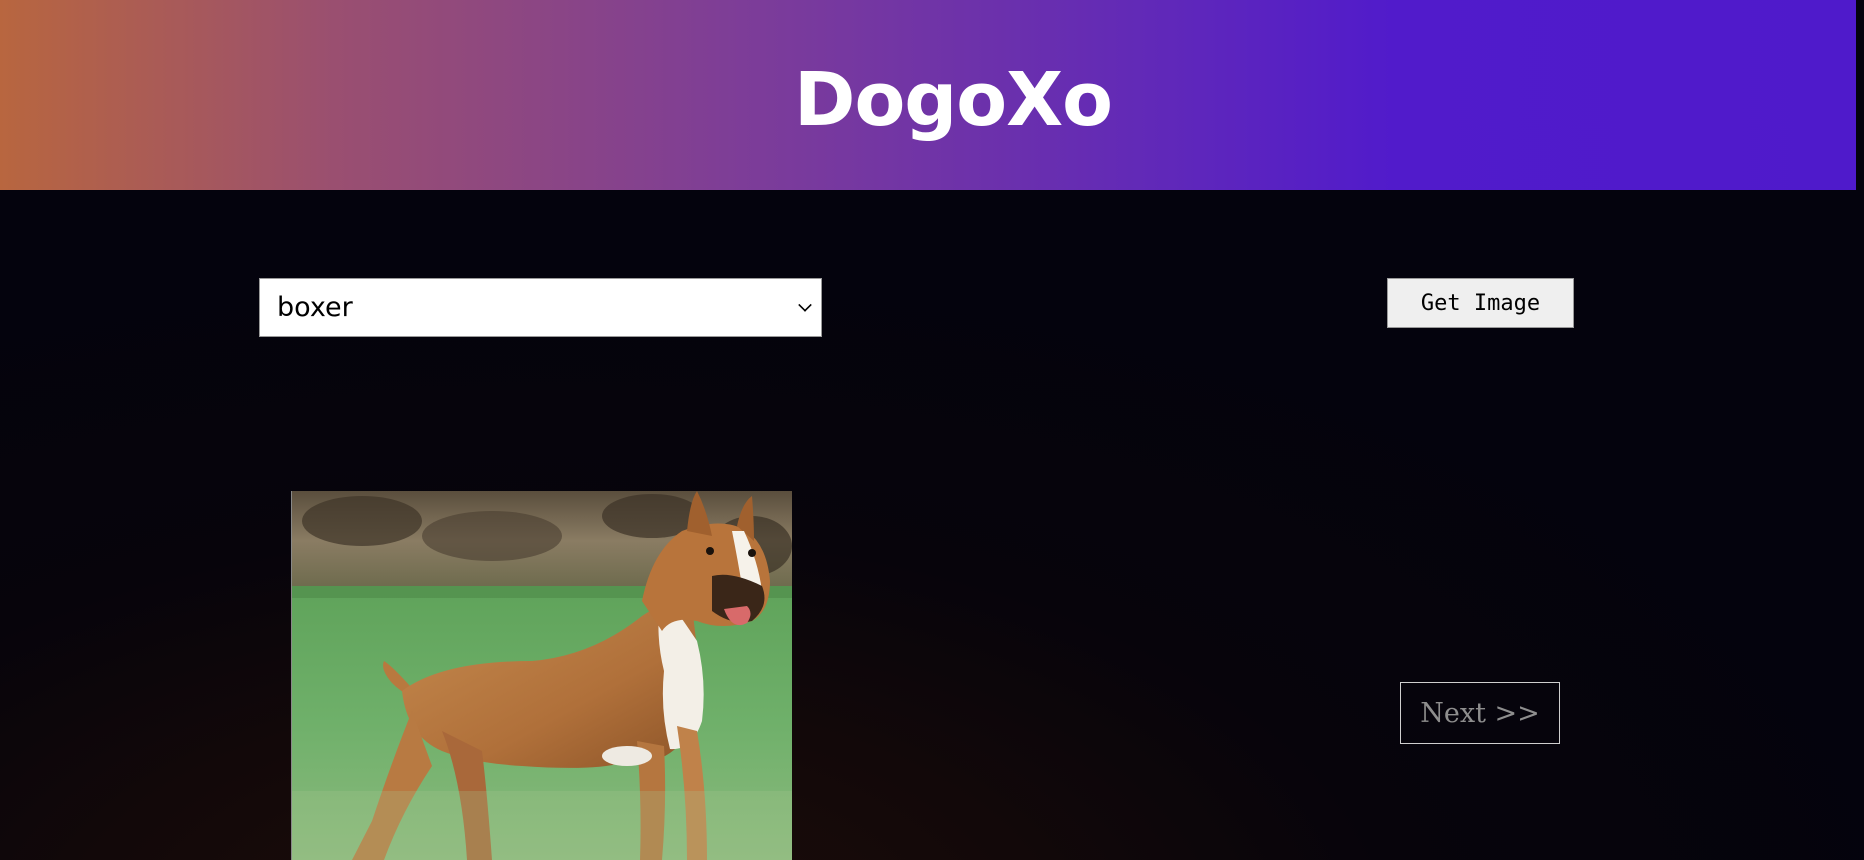 This screenshot has height=860, width=1864. Describe the element at coordinates (540, 307) in the screenshot. I see `breed-select: boxer` at that location.